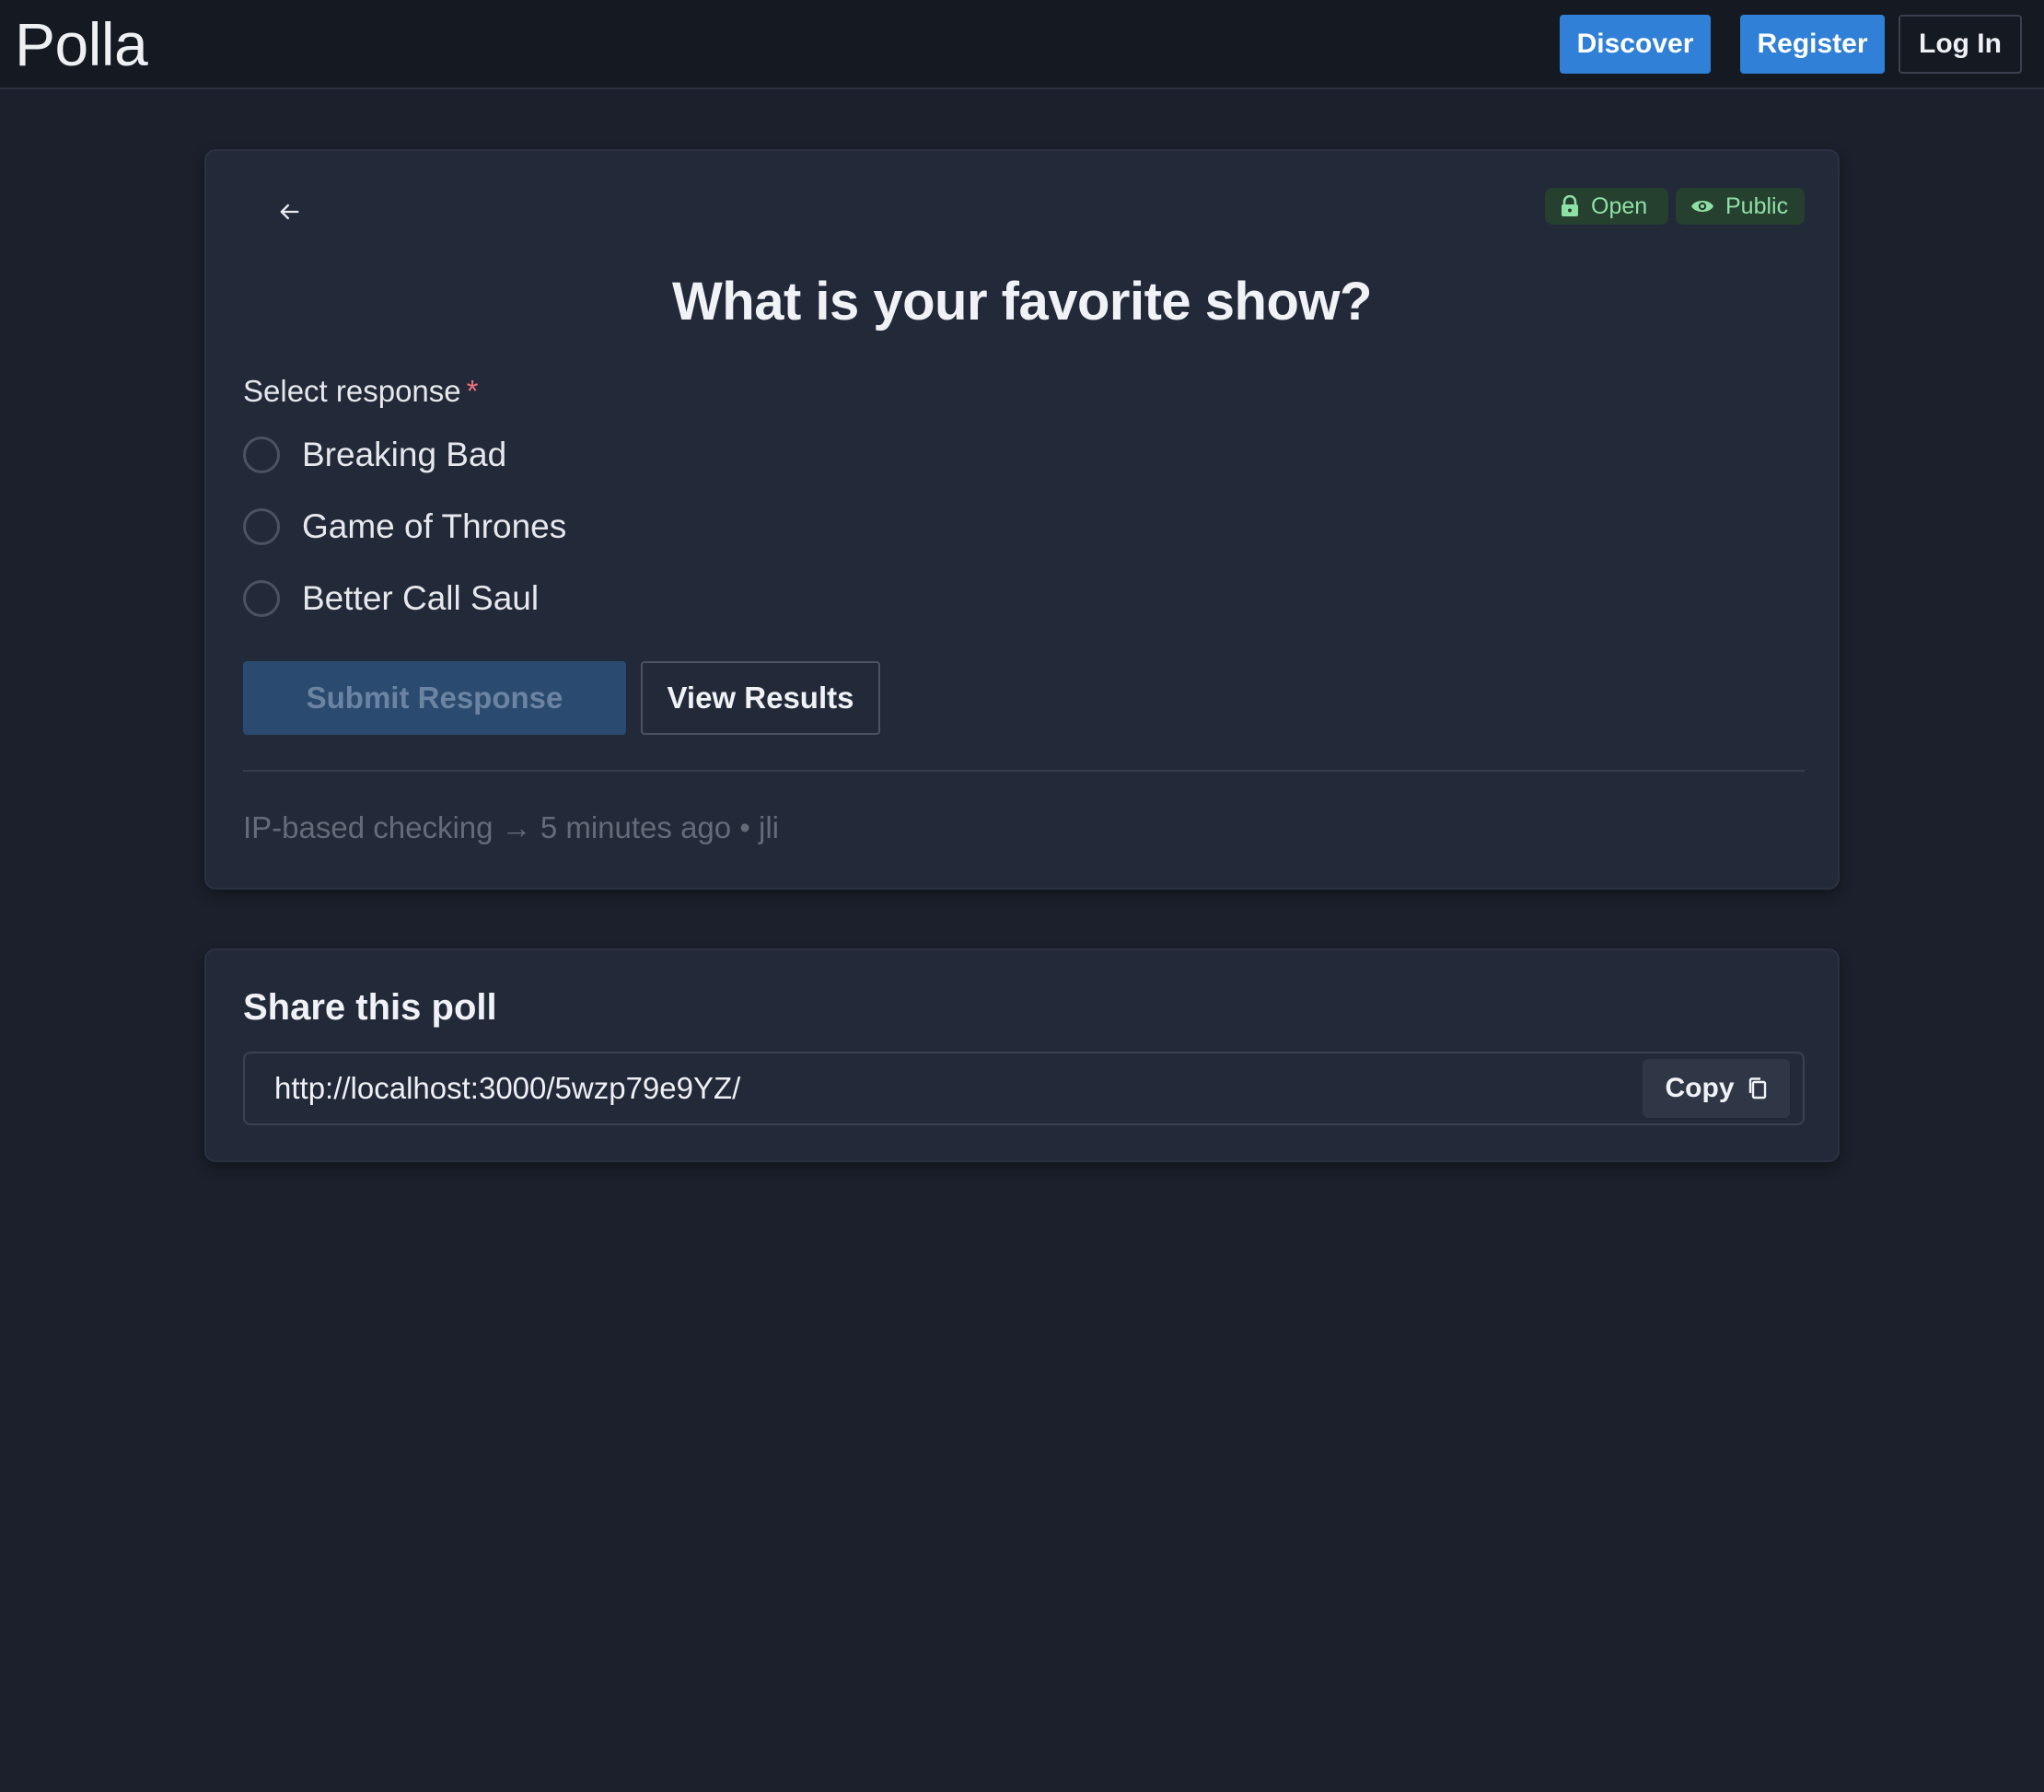 The width and height of the screenshot is (2044, 1792). I want to click on register-button: Register, so click(1812, 44).